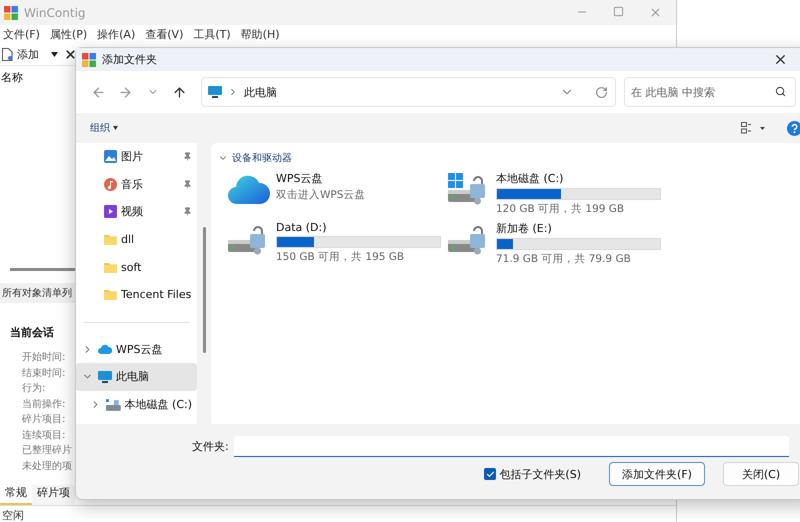  Describe the element at coordinates (601, 92) in the screenshot. I see `refresh-icon` at that location.